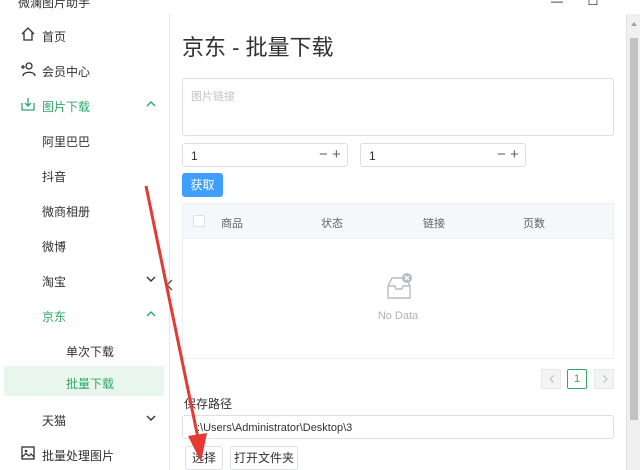 This screenshot has width=640, height=470. I want to click on vertical-scrollbar, so click(633, 242).